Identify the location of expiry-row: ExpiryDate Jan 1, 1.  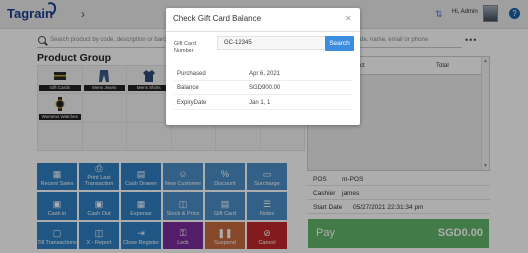
(263, 103).